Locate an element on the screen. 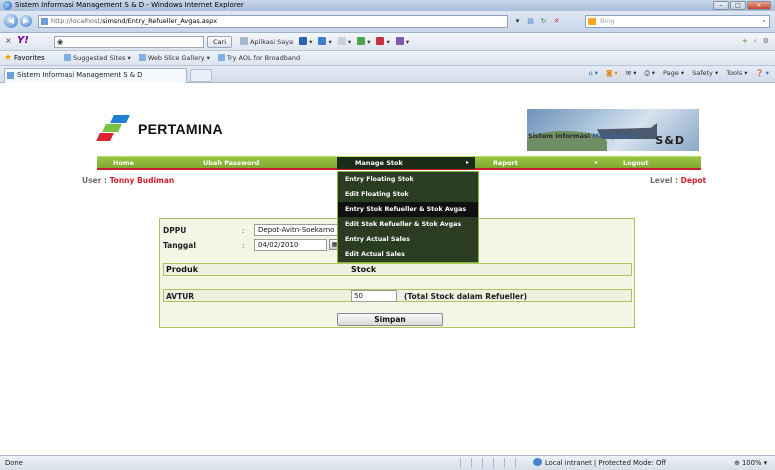  bookmark-icon is located at coordinates (303, 41).